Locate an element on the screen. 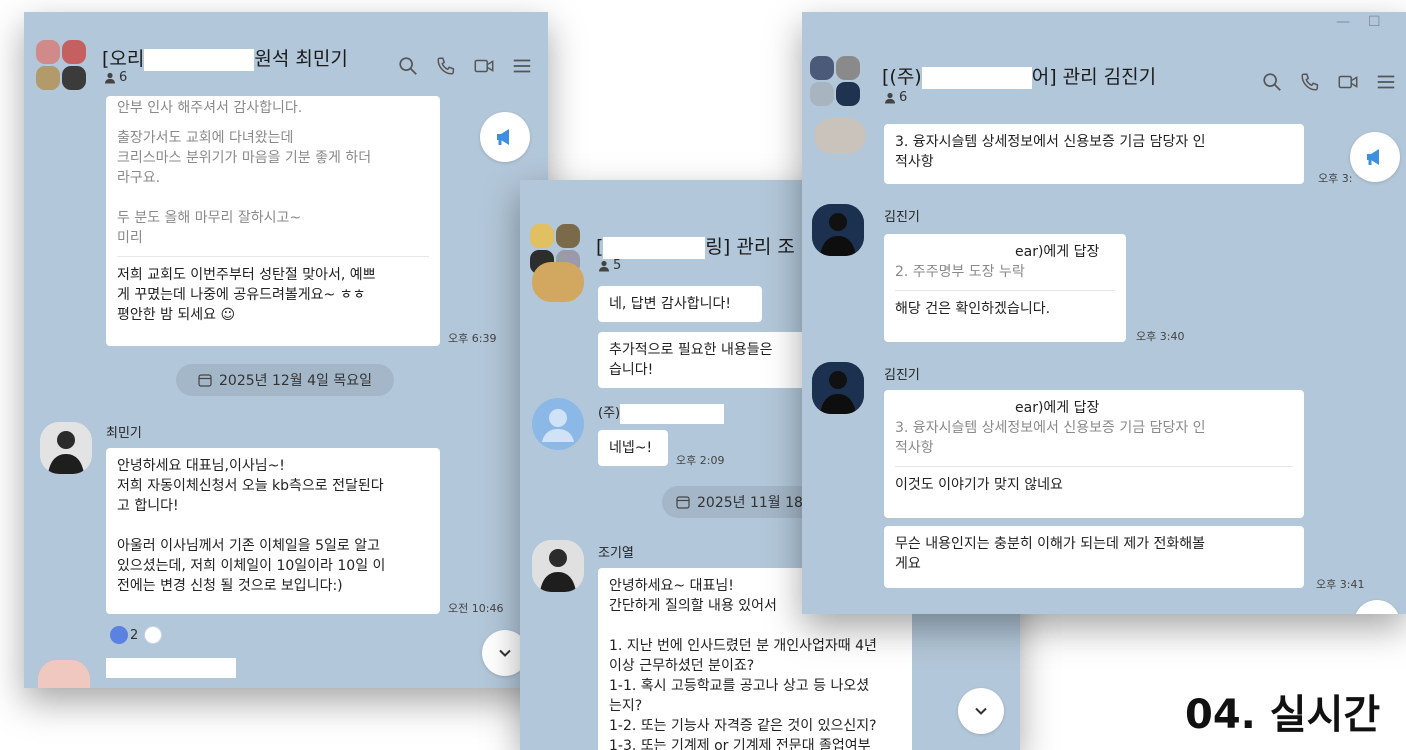  message-bubble: 3. 융자시슬템 상세정보에서 신용보증 기금 담당자 인 적사항 is located at coordinates (1094, 154).